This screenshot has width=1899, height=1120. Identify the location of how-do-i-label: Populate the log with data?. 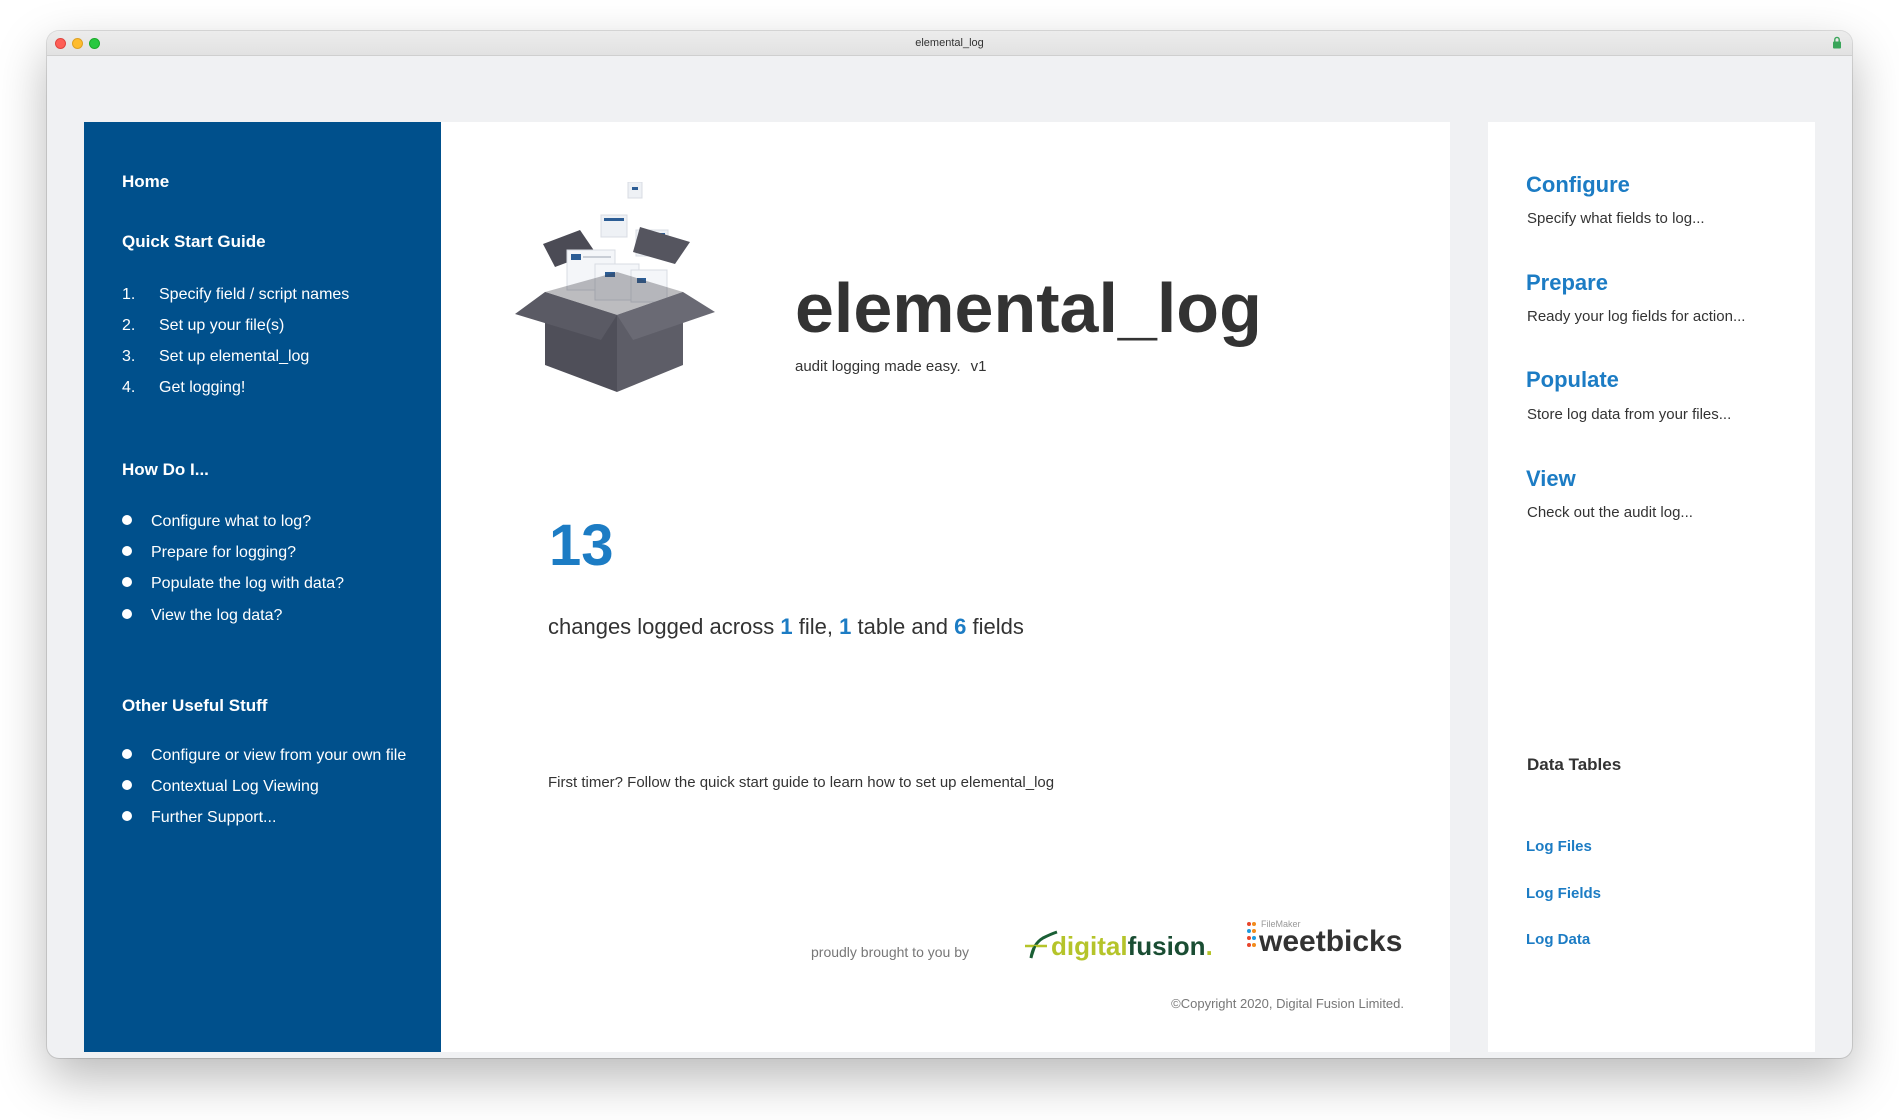
(248, 583).